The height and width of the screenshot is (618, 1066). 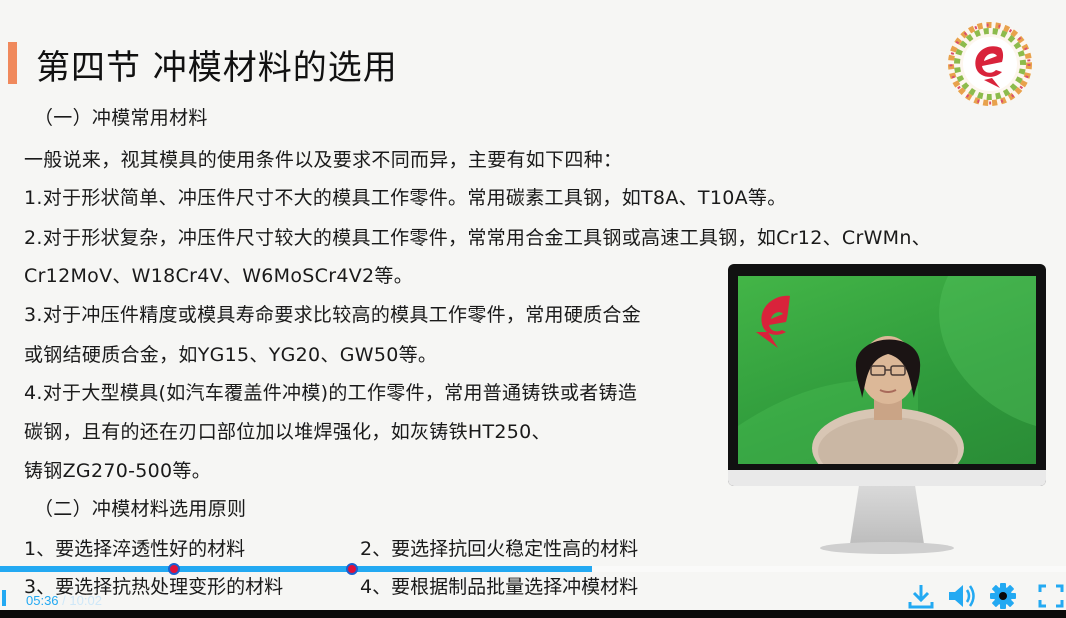 I want to click on settings-gear-icon, so click(x=1003, y=596).